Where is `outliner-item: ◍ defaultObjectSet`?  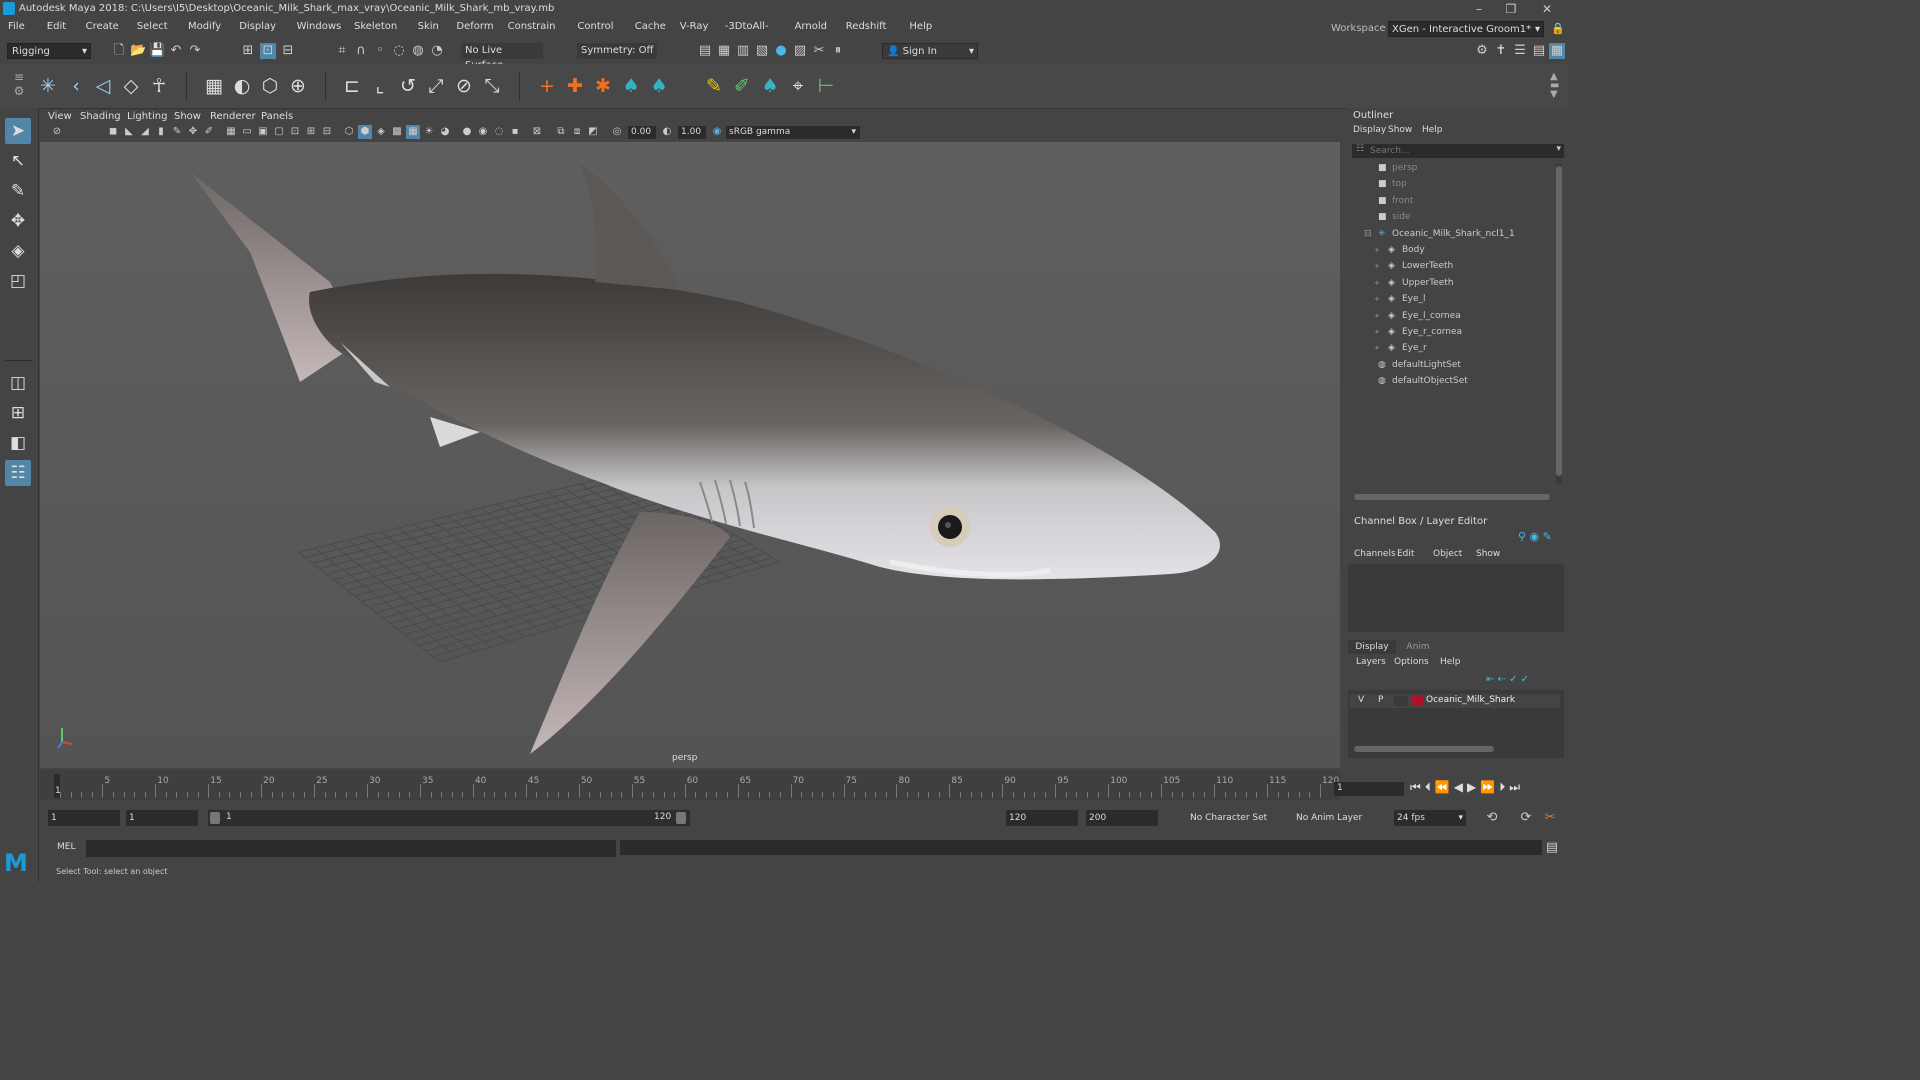
outliner-item: ◍ defaultObjectSet is located at coordinates (1455, 381).